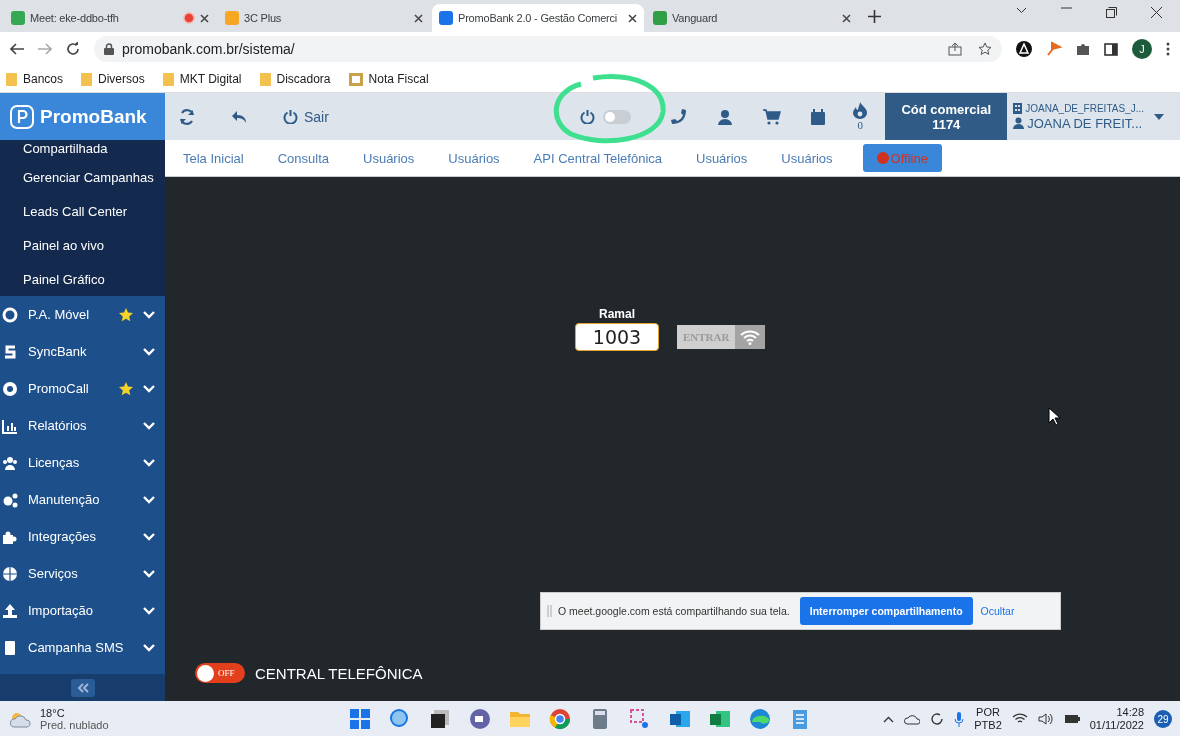 The image size is (1180, 736). I want to click on browser-tab: PromoBank 2.0 - Gestão Comerci, so click(538, 18).